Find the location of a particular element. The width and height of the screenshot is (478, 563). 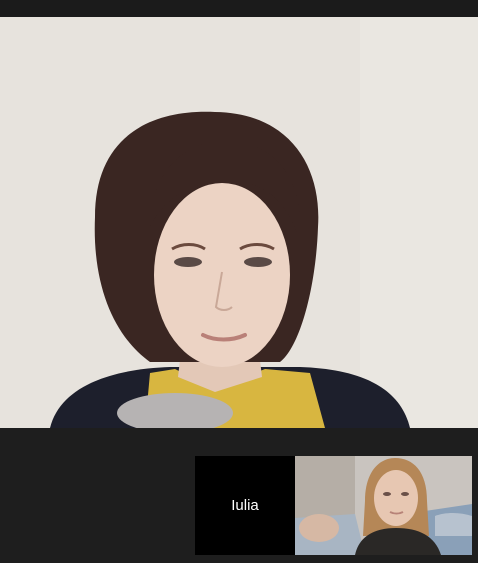

participant-name: Iulia is located at coordinates (245, 505).